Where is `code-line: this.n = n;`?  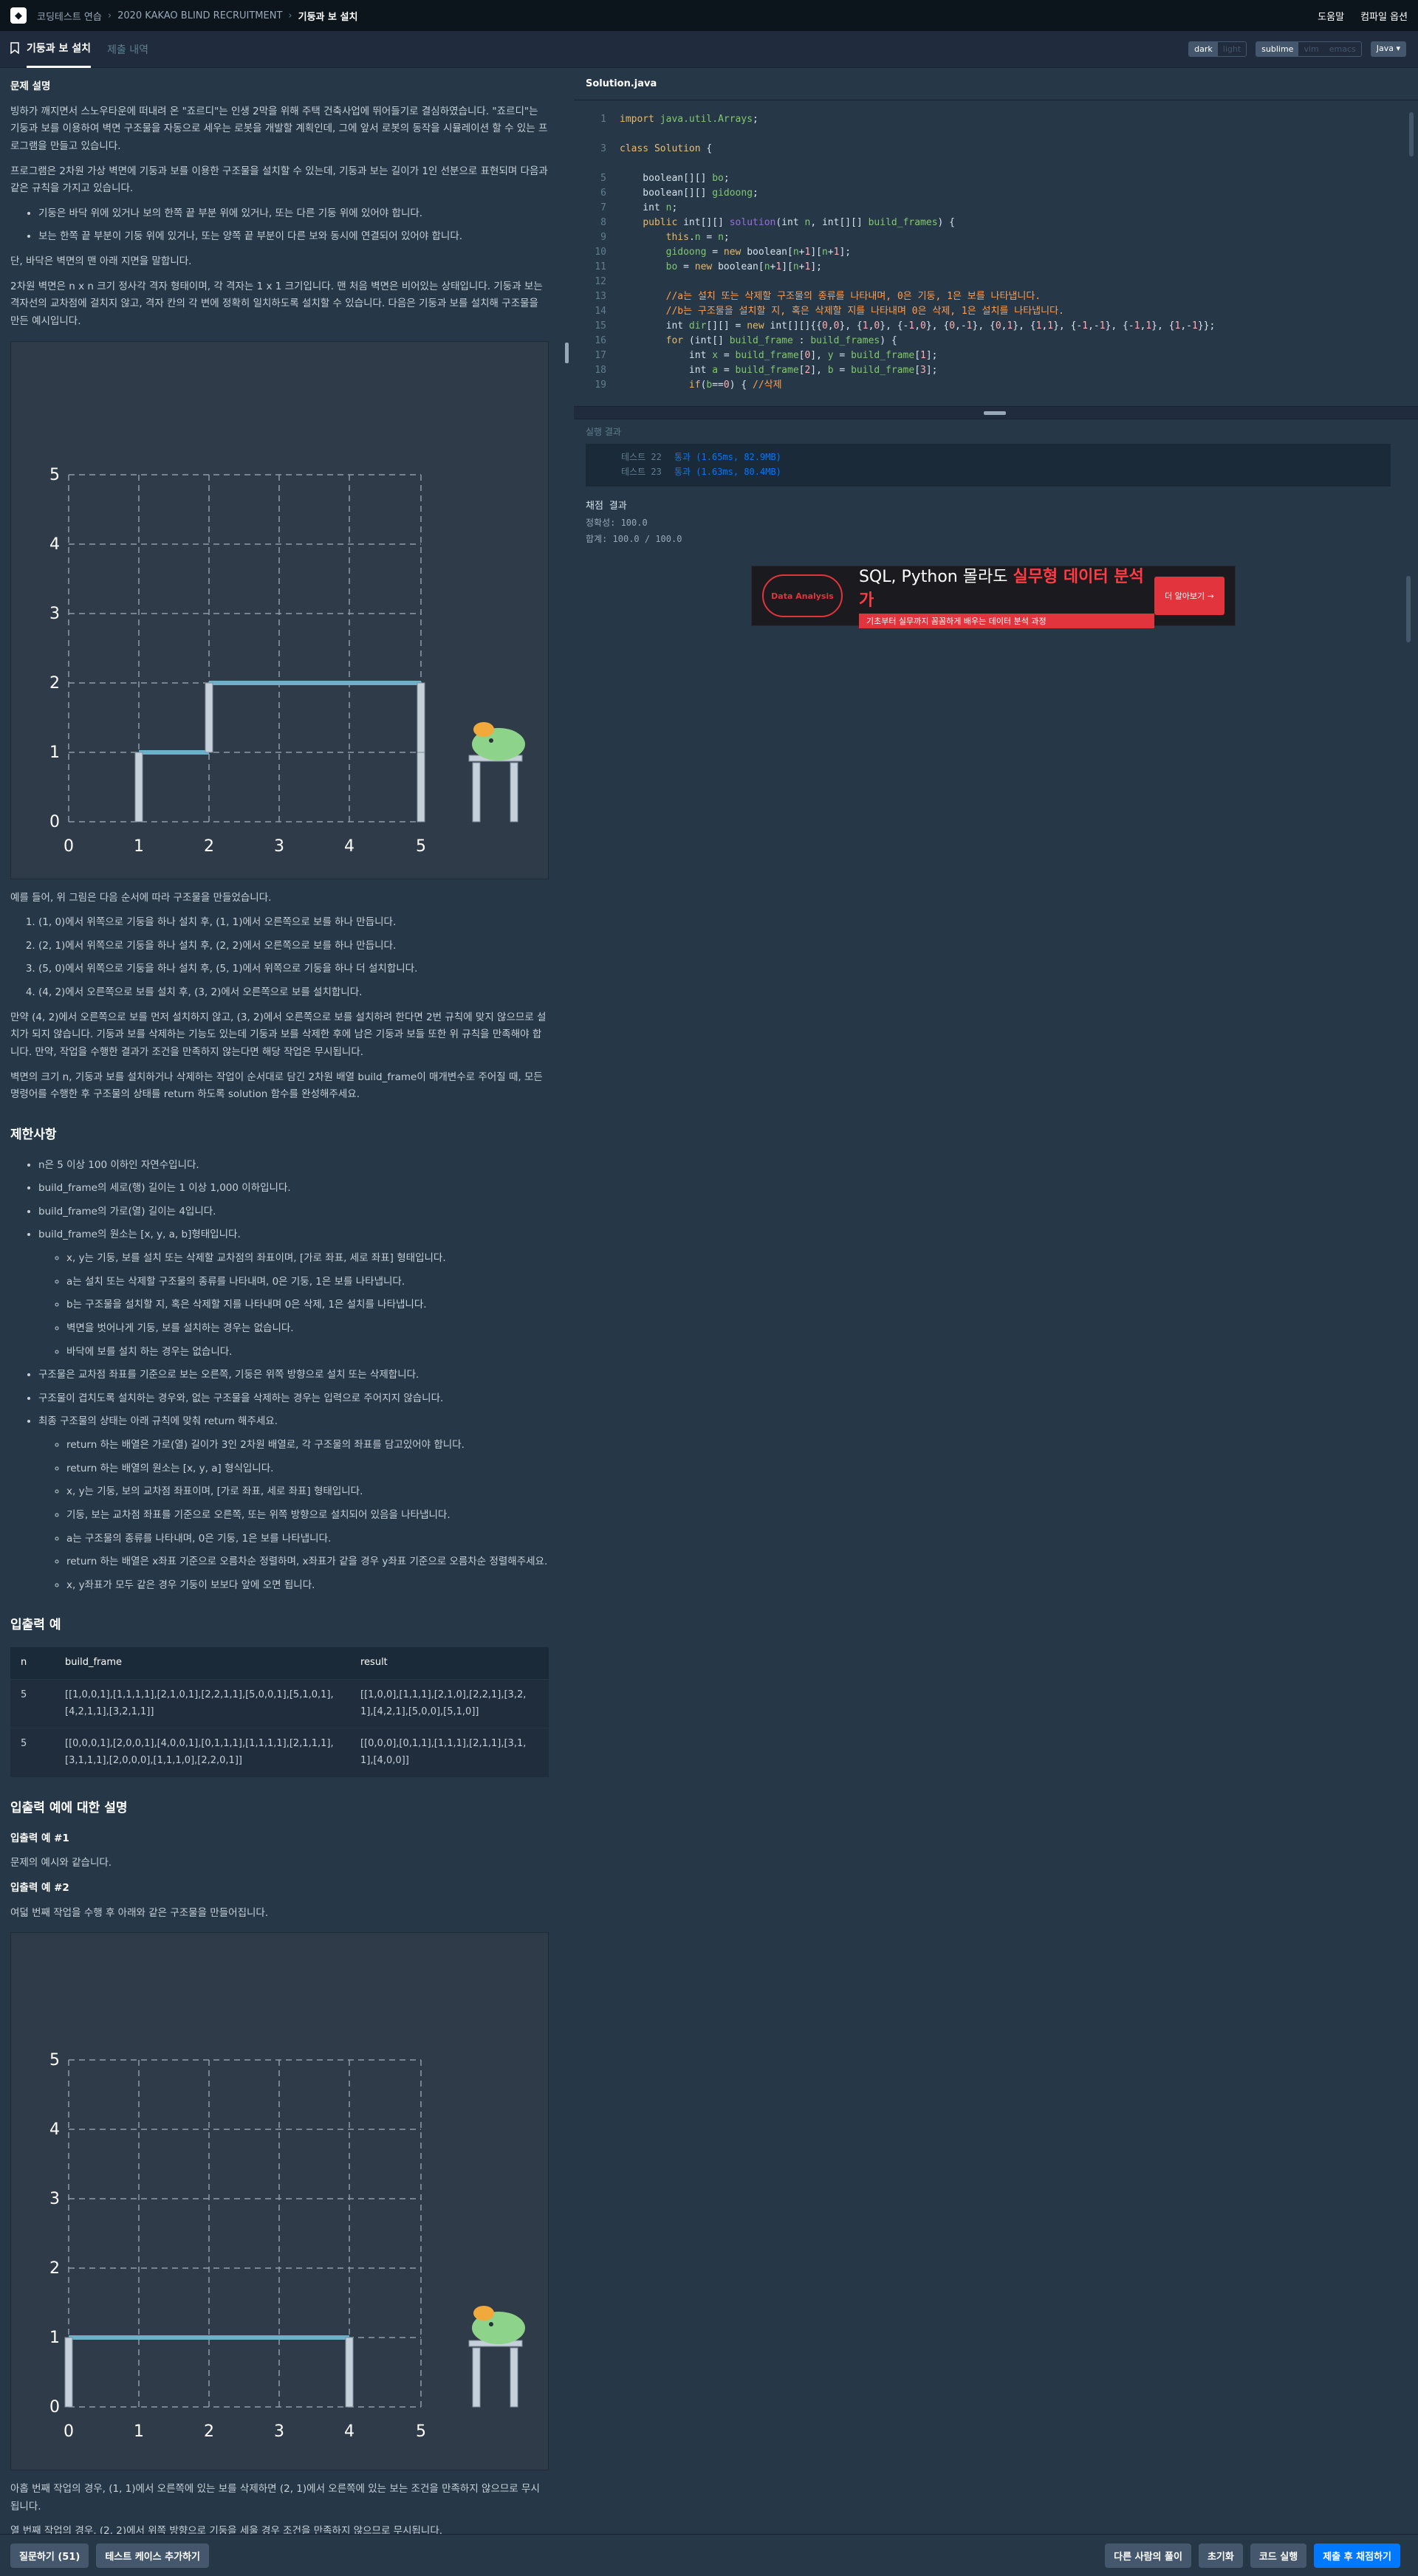 code-line: this.n = n; is located at coordinates (697, 238).